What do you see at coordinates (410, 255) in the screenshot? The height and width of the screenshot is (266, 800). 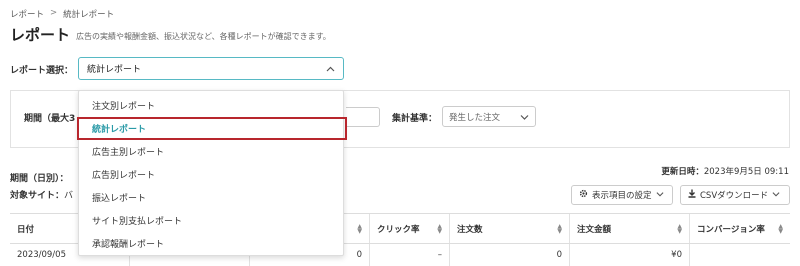 I see `cell-ctr: –` at bounding box center [410, 255].